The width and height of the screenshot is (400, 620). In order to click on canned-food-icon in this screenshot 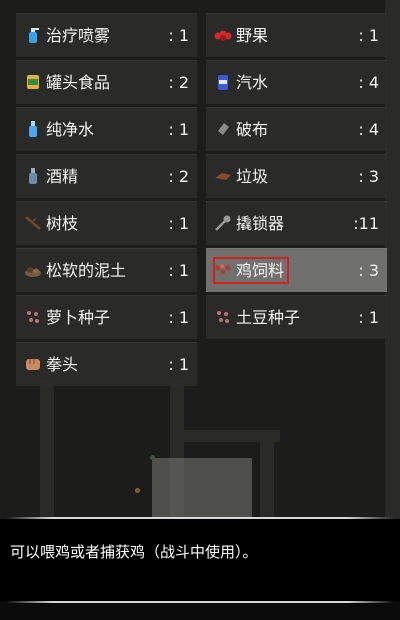, I will do `click(33, 82)`.